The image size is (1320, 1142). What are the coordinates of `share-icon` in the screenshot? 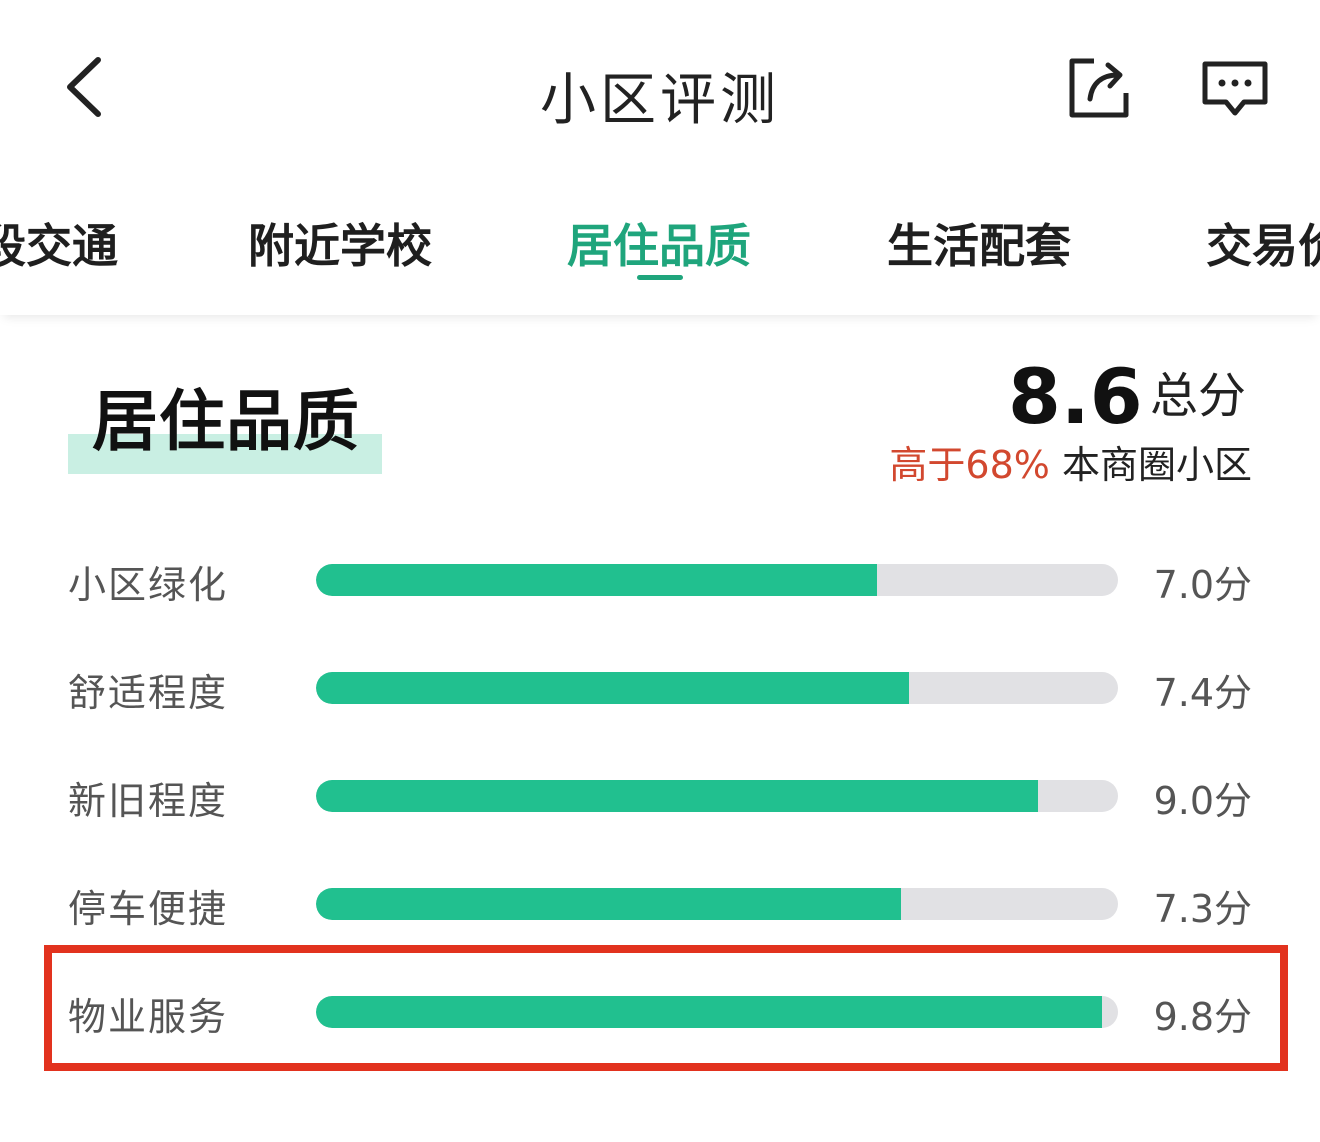 It's located at (1099, 88).